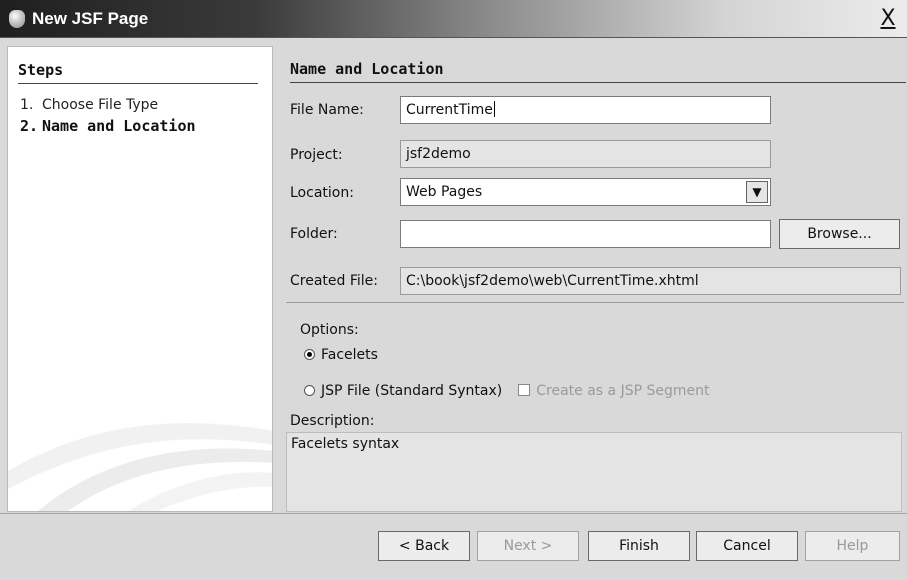 This screenshot has width=907, height=580. I want to click on step-choose-file-type: 1. Choose File Type, so click(89, 105).